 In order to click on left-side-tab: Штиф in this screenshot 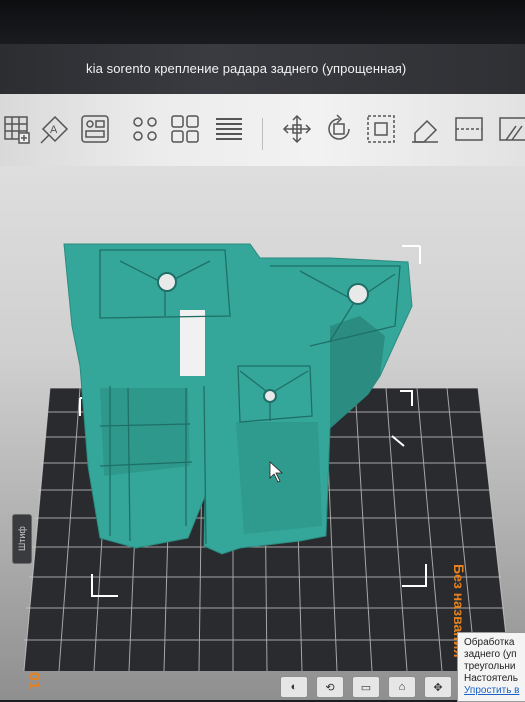, I will do `click(22, 539)`.